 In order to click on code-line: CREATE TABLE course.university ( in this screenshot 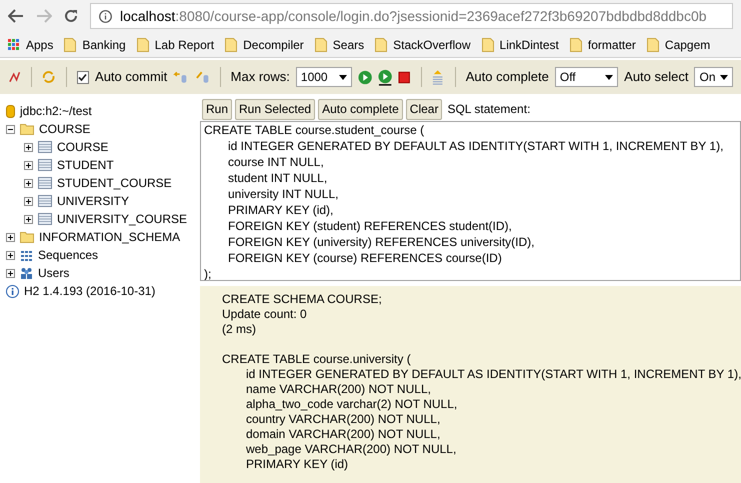, I will do `click(317, 359)`.